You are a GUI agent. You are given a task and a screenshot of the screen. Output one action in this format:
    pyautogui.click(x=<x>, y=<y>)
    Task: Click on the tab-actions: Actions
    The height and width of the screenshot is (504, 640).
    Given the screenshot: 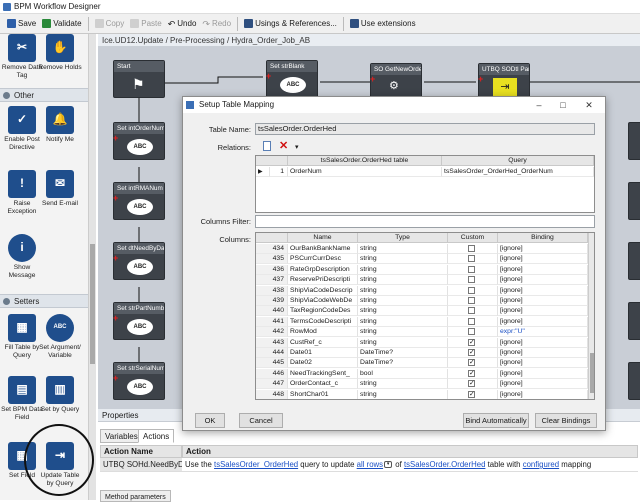 What is the action you would take?
    pyautogui.click(x=156, y=436)
    